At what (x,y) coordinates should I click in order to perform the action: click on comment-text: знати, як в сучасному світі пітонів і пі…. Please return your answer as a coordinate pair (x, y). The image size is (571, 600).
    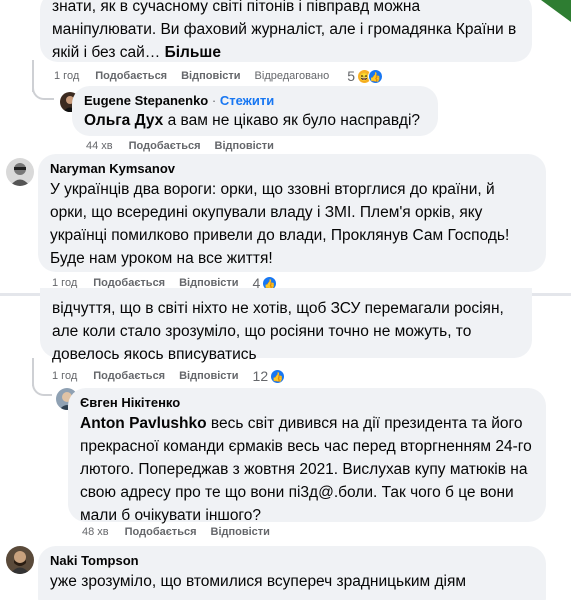
    Looking at the image, I should click on (284, 30).